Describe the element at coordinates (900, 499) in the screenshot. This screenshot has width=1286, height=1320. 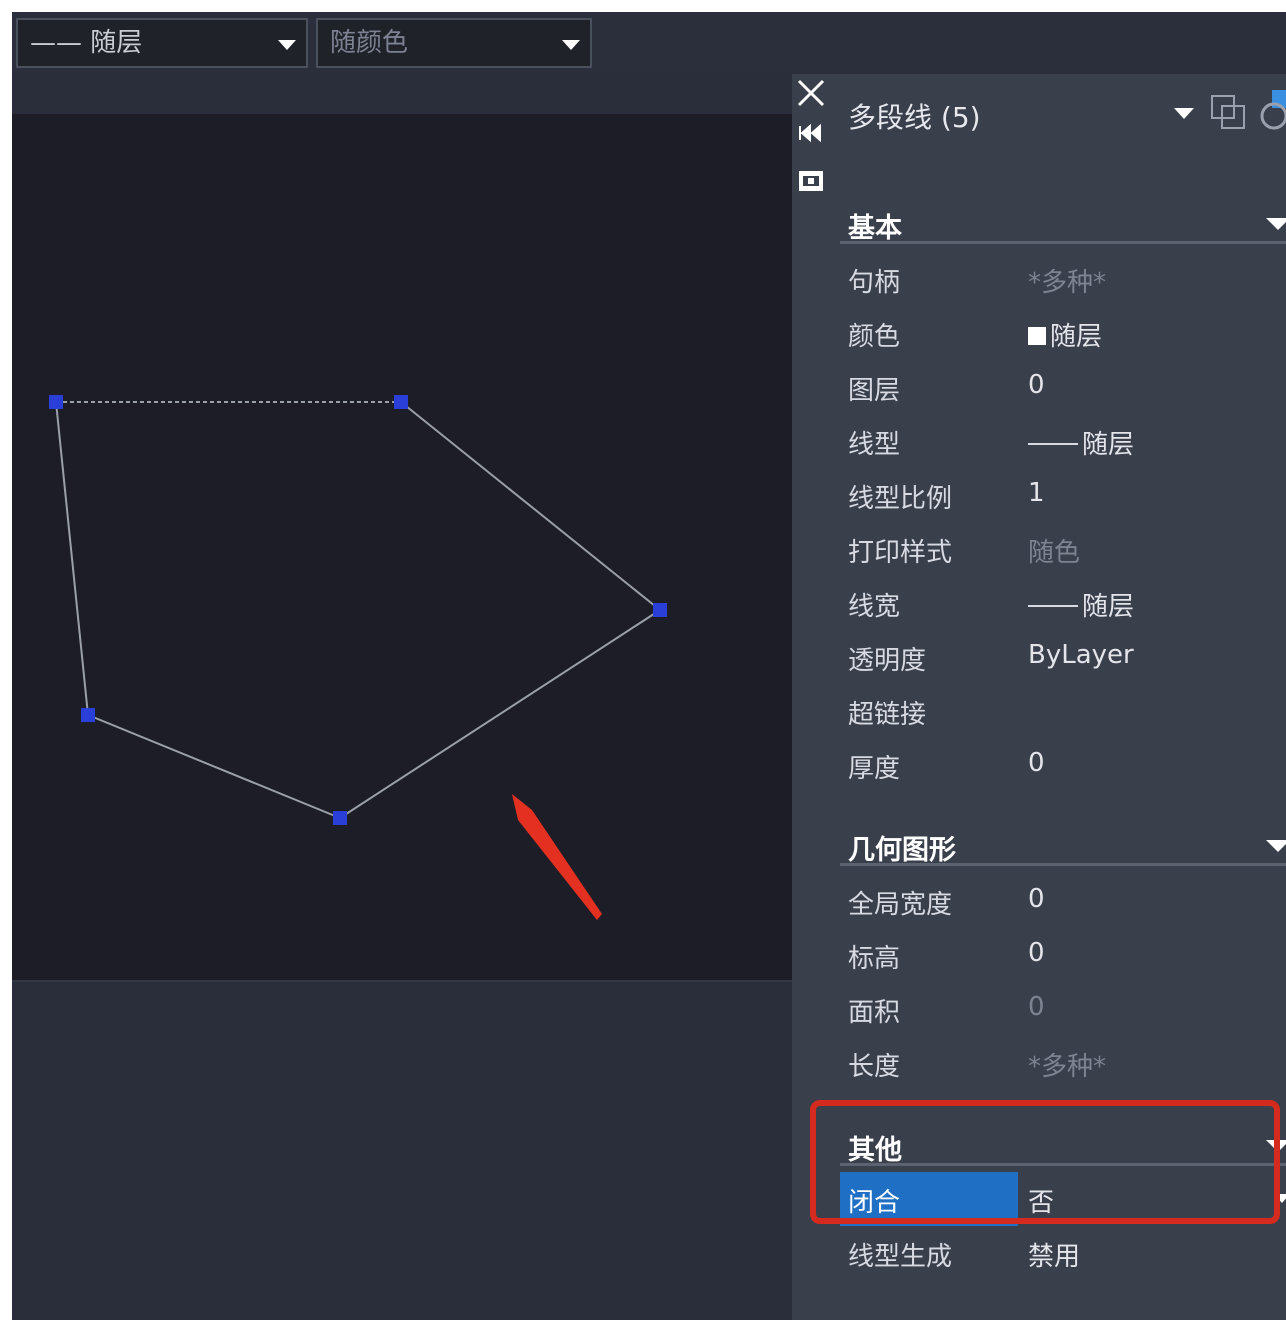
I see `property-label: 线型比例` at that location.